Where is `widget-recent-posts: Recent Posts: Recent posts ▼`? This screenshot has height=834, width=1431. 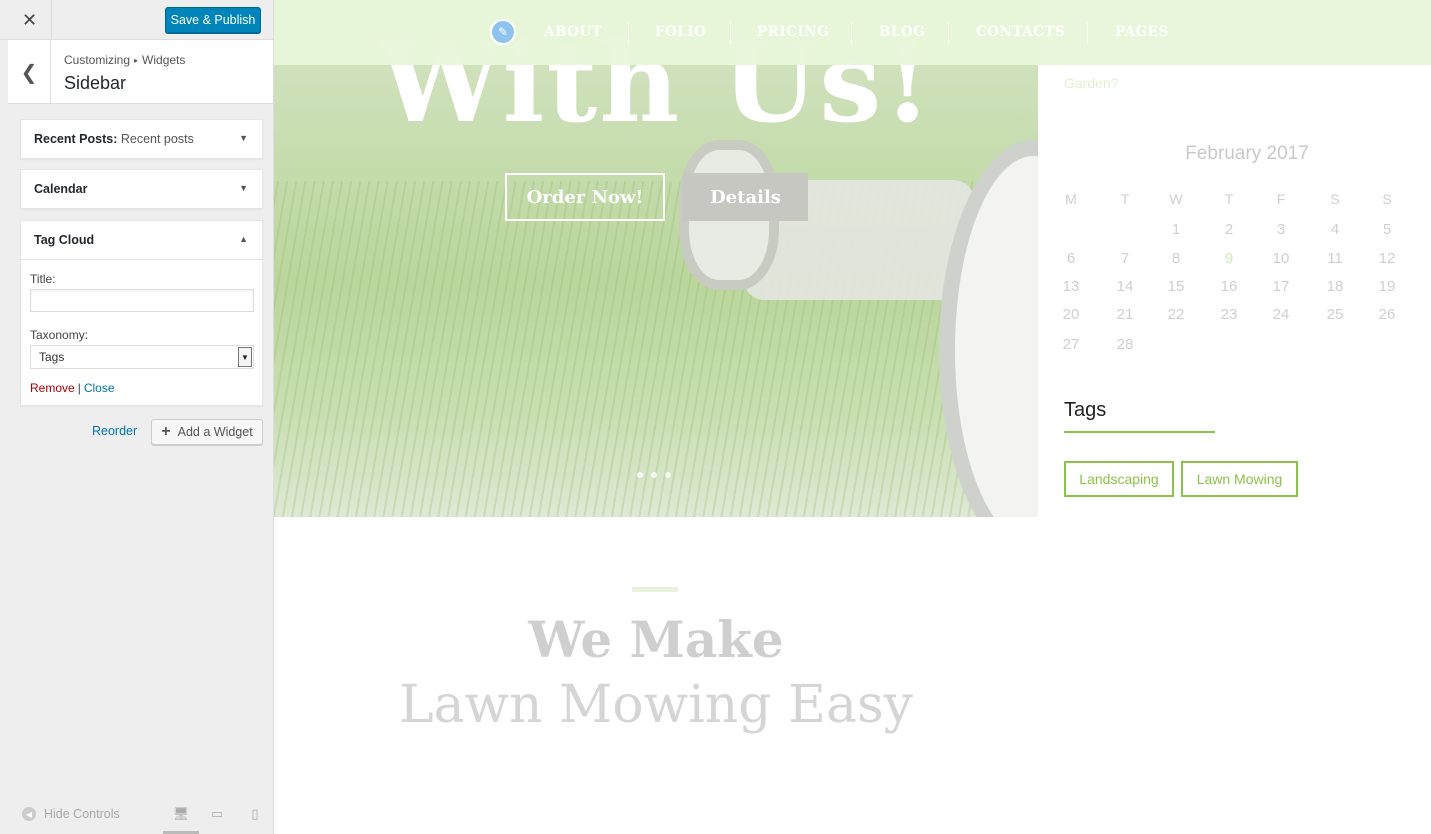
widget-recent-posts: Recent Posts: Recent posts ▼ is located at coordinates (141, 139).